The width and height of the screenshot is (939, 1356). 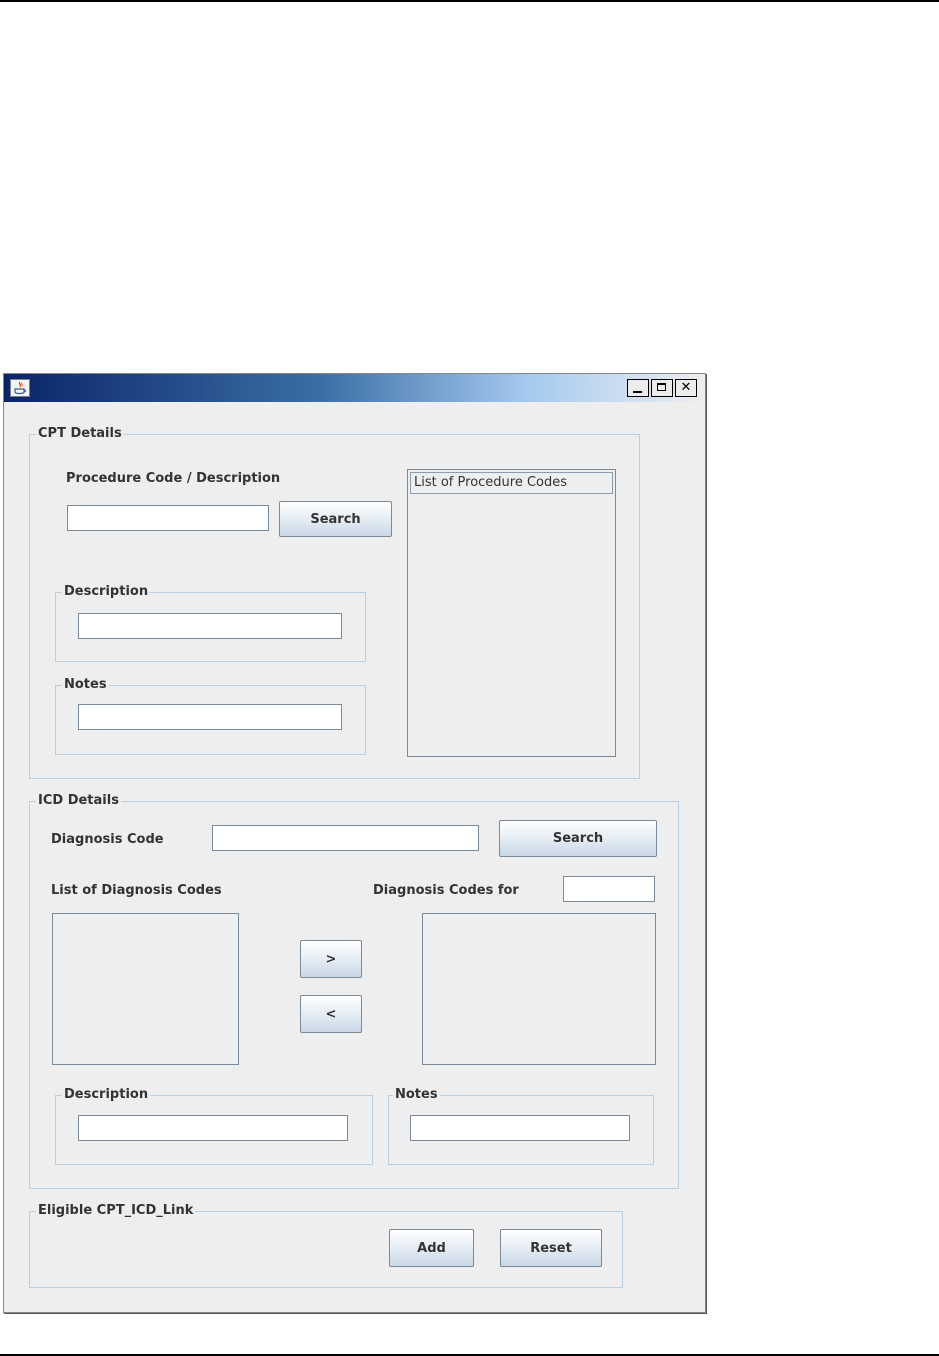 I want to click on diagnosis-codes-for-input, so click(x=609, y=889).